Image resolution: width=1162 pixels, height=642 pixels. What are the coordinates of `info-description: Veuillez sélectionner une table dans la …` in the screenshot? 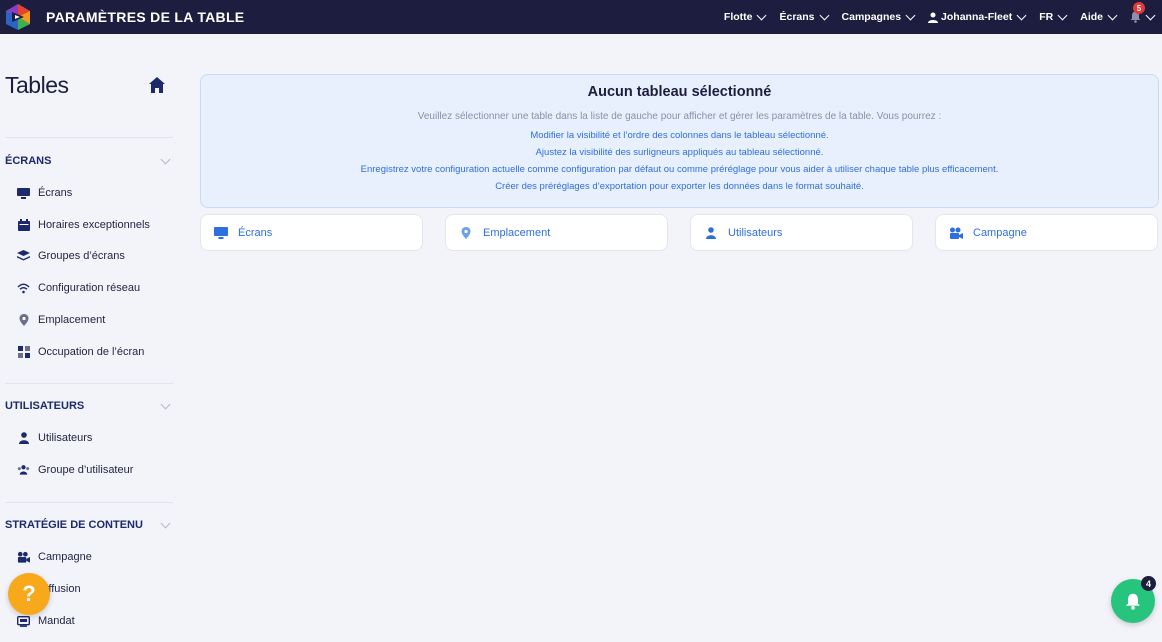 It's located at (679, 116).